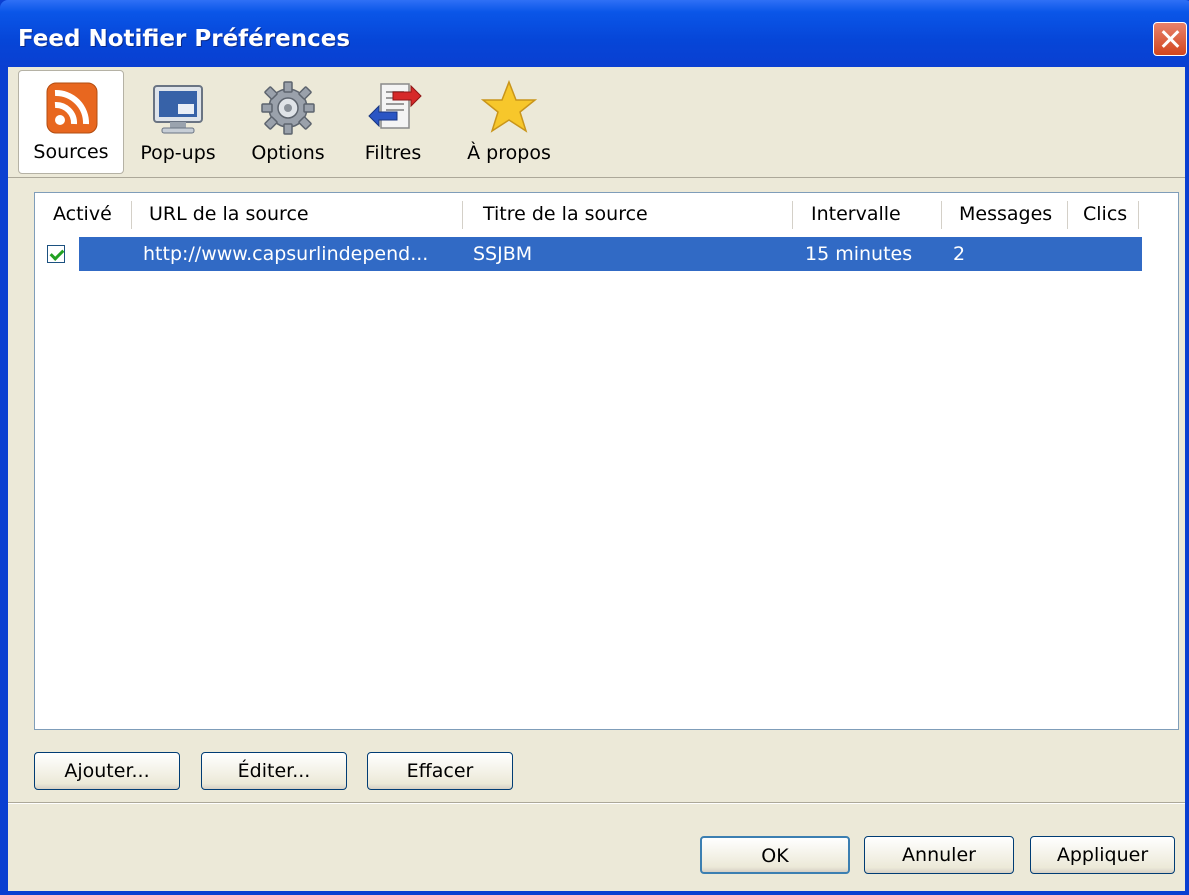 The image size is (1189, 895). Describe the element at coordinates (393, 153) in the screenshot. I see `tab-filters-label: Filtres` at that location.